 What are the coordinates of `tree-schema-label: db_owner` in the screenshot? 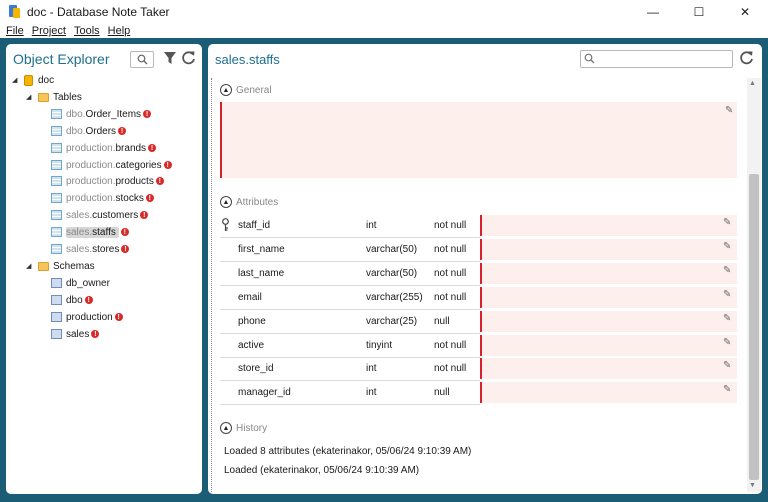 It's located at (88, 283).